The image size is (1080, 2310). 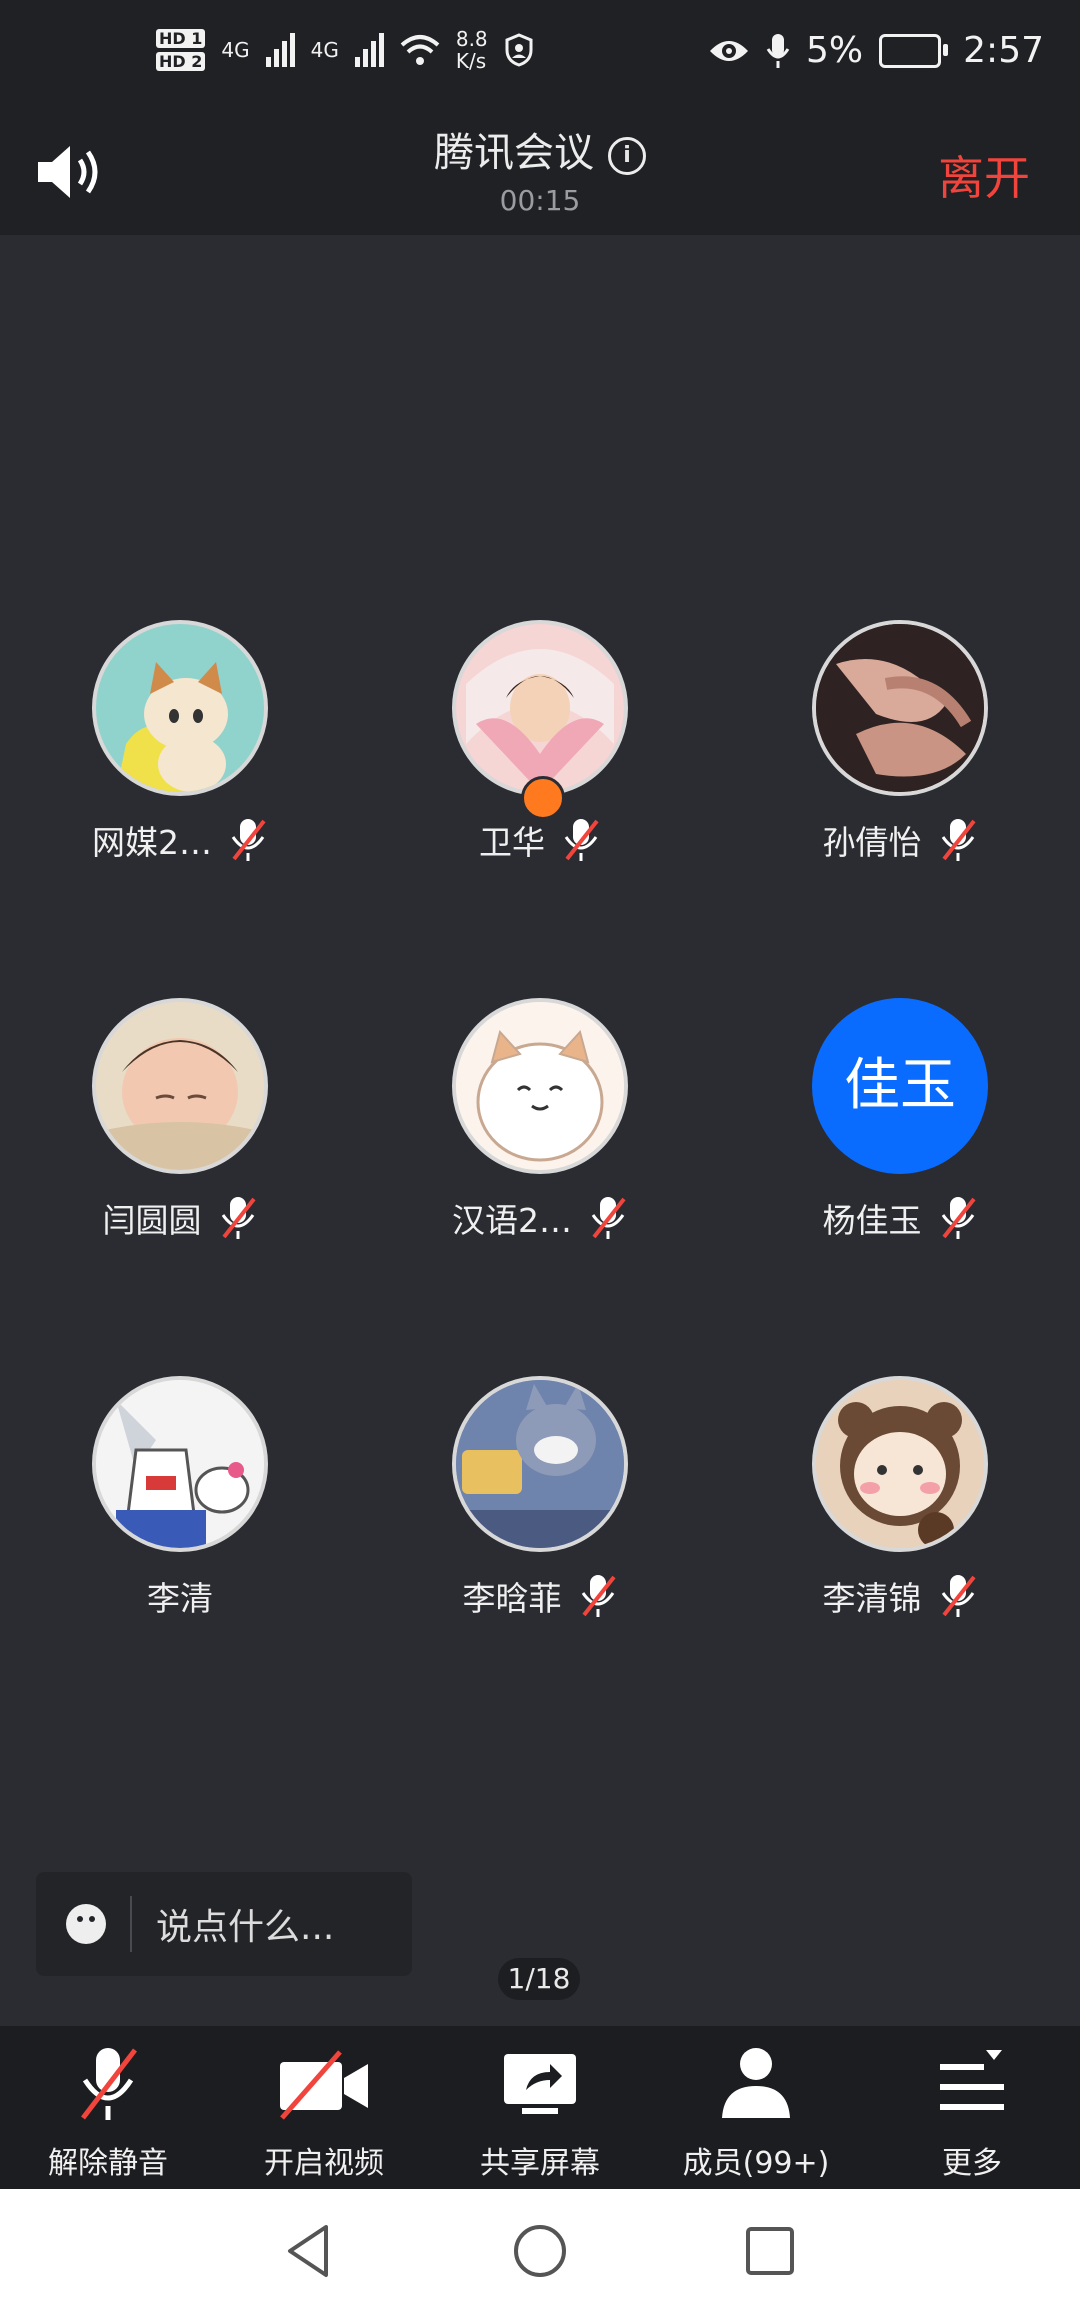 I want to click on status-bar: HD 1 HD 2 4G 4G 8.8 K/s 5% 2:57, so click(x=540, y=60).